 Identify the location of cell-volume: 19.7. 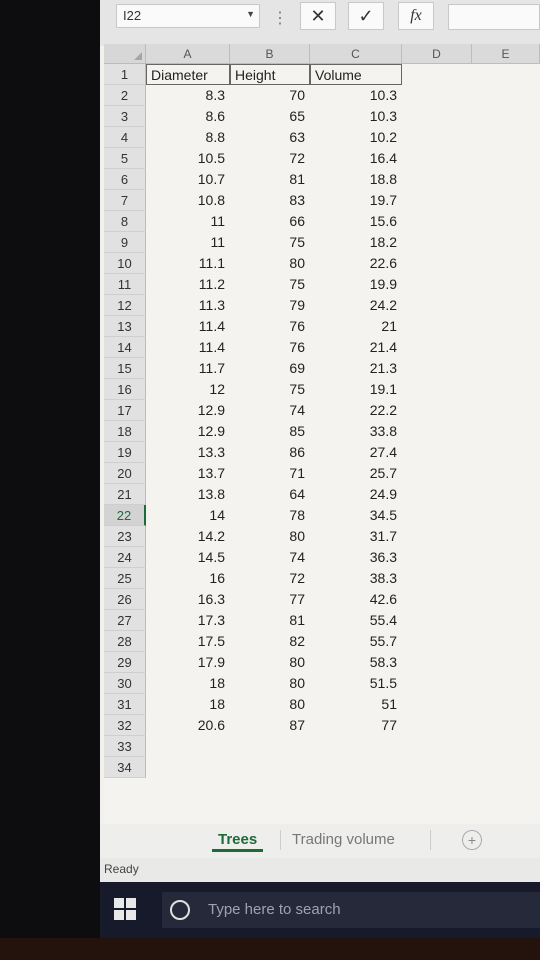
(356, 200).